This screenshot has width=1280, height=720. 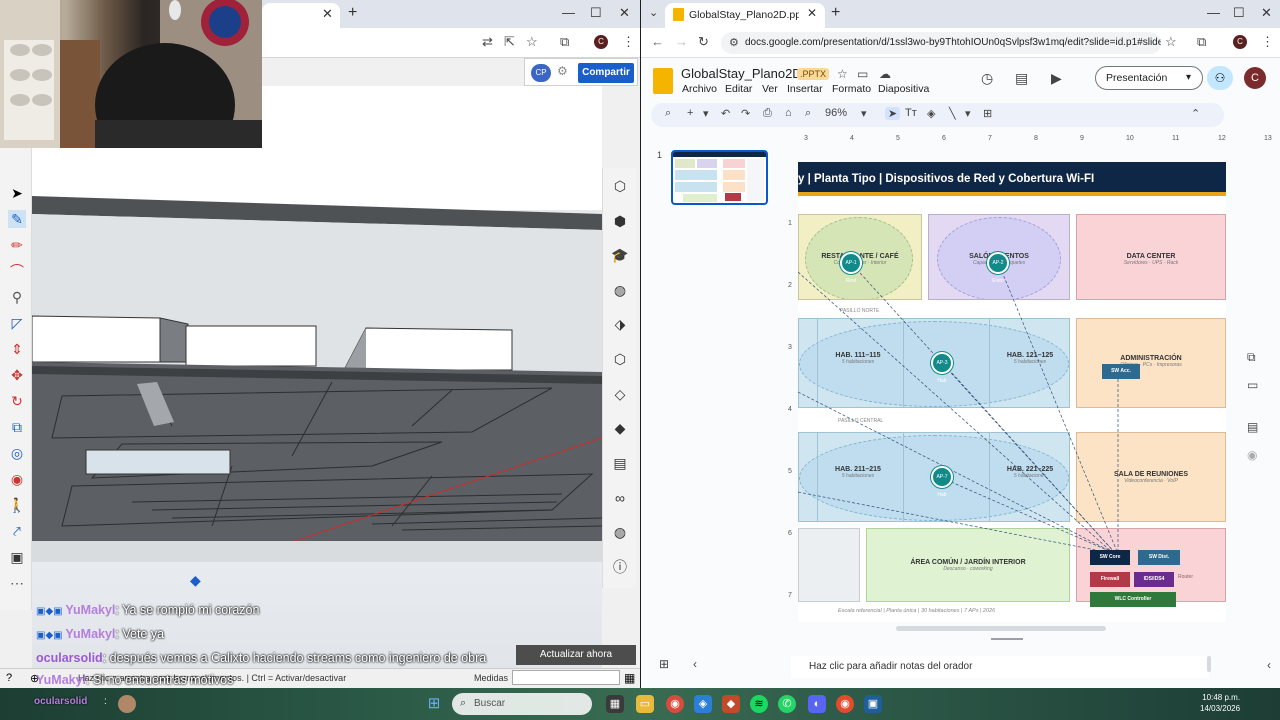 What do you see at coordinates (645, 704) in the screenshot?
I see `file-explorer-icon: ▭` at bounding box center [645, 704].